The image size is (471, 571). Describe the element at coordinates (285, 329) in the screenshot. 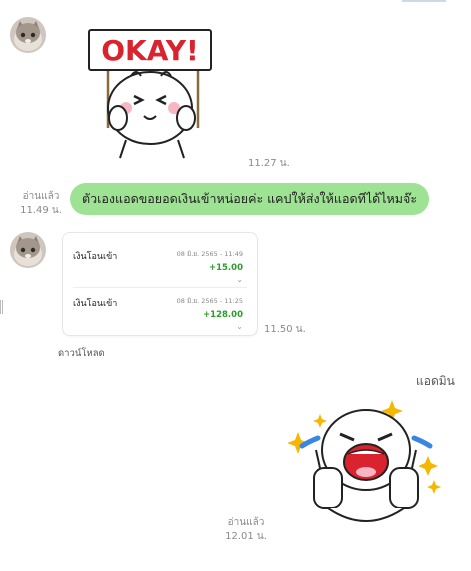

I see `image-timestamp: 11.50 น.` at that location.